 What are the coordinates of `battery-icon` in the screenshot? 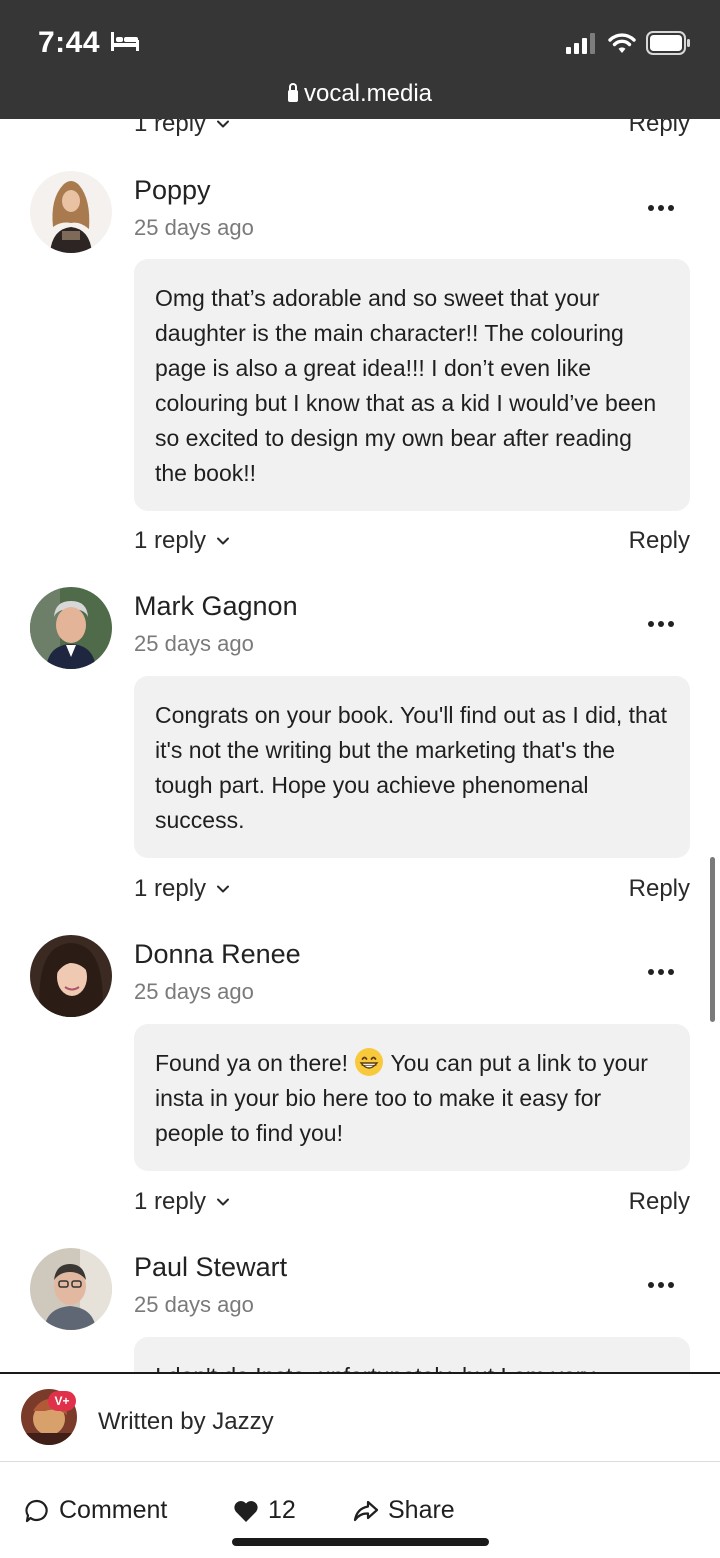 It's located at (668, 43).